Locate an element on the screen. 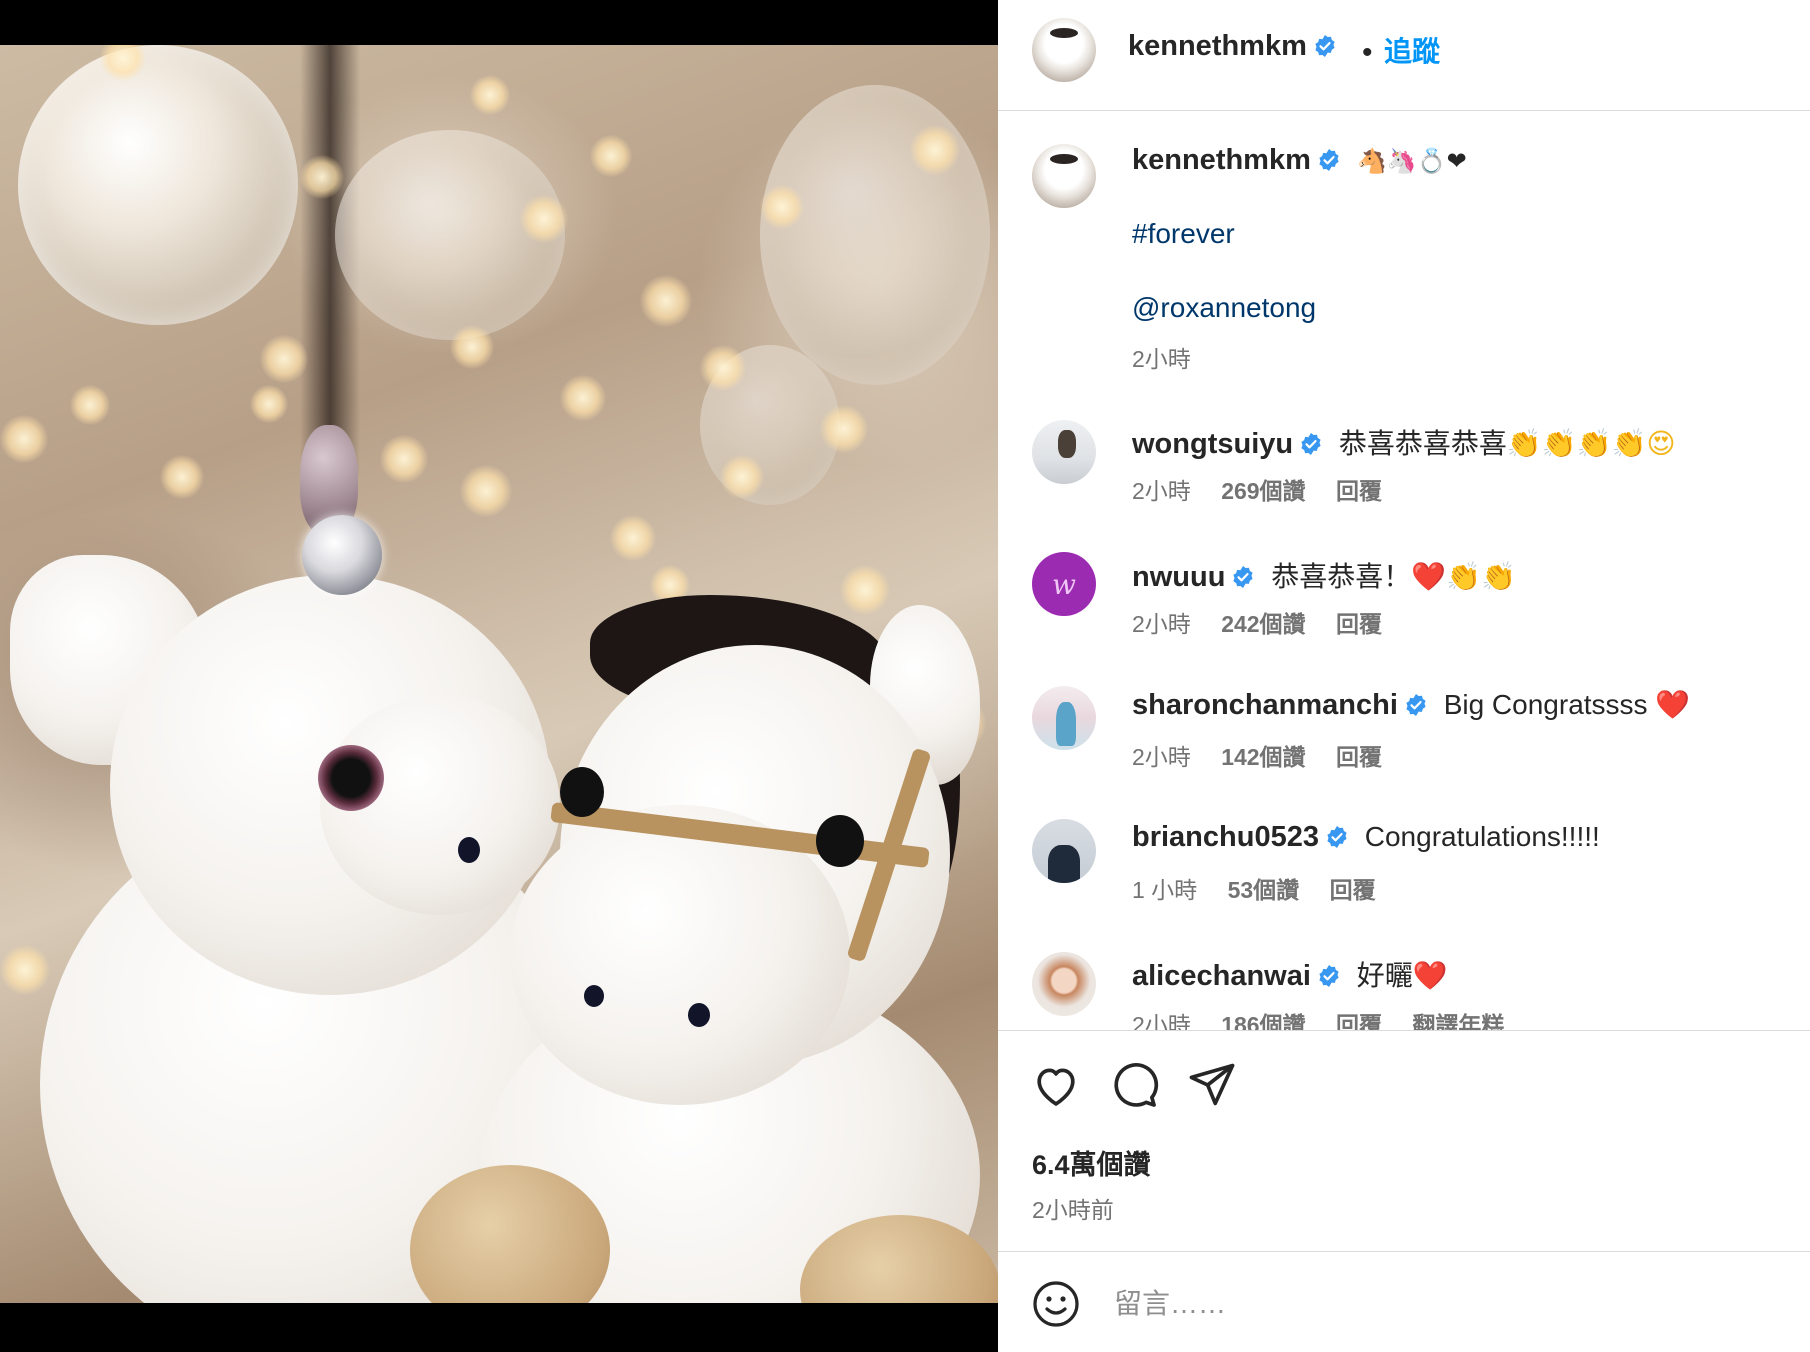  comment-avatar: w is located at coordinates (1064, 584).